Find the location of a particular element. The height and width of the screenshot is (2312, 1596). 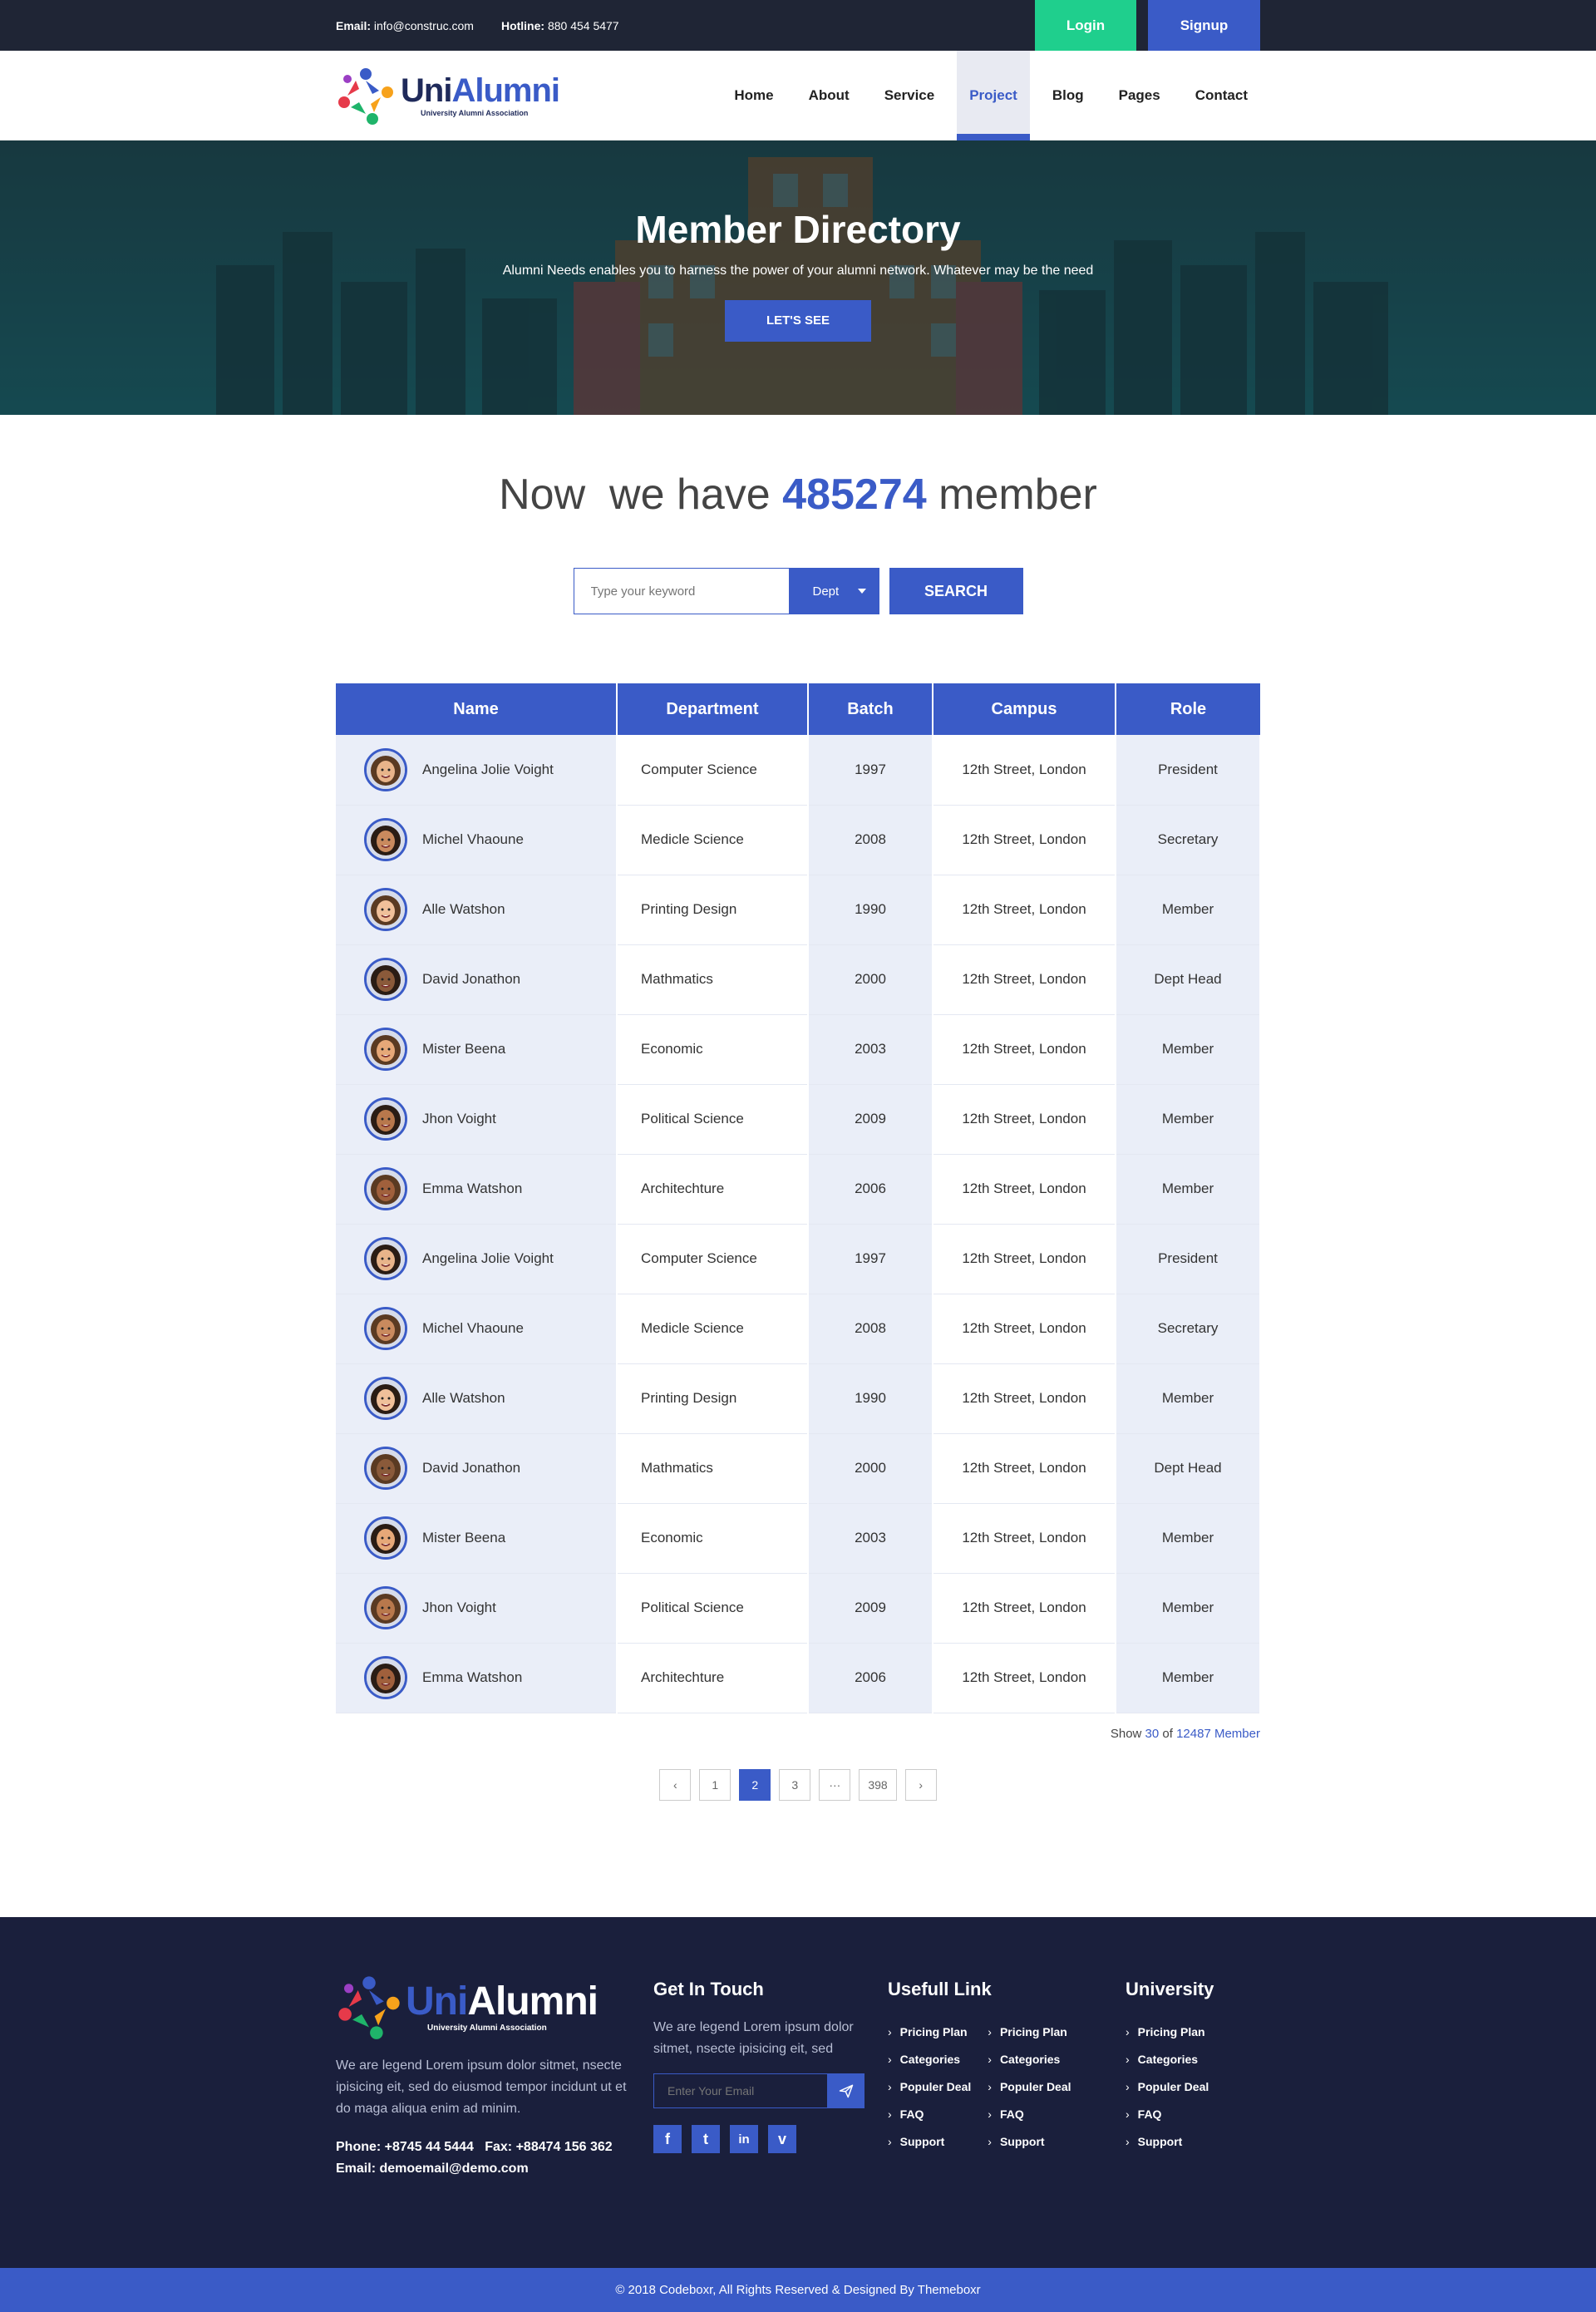

page-ellipsis: ··· is located at coordinates (835, 1784).